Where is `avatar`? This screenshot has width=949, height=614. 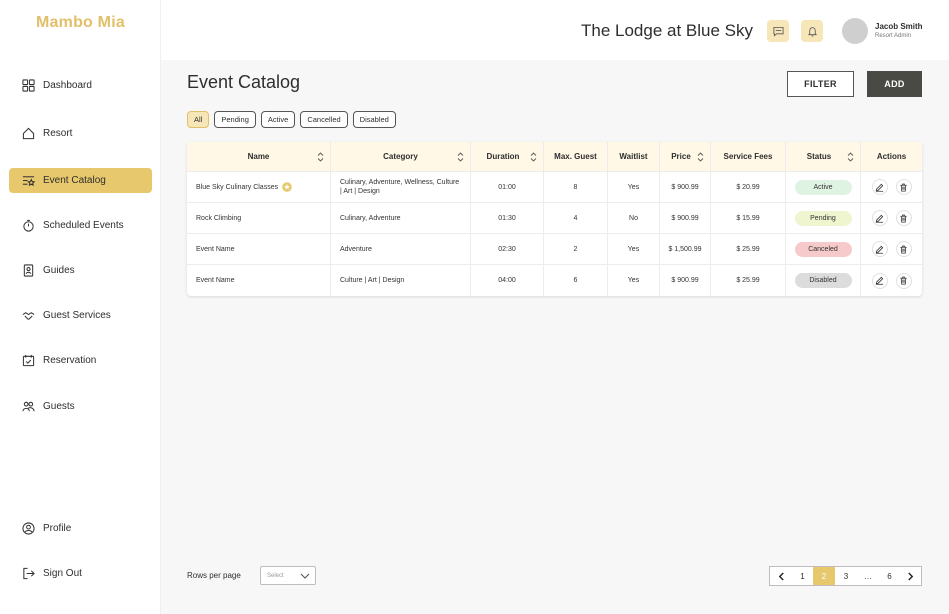
avatar is located at coordinates (855, 31).